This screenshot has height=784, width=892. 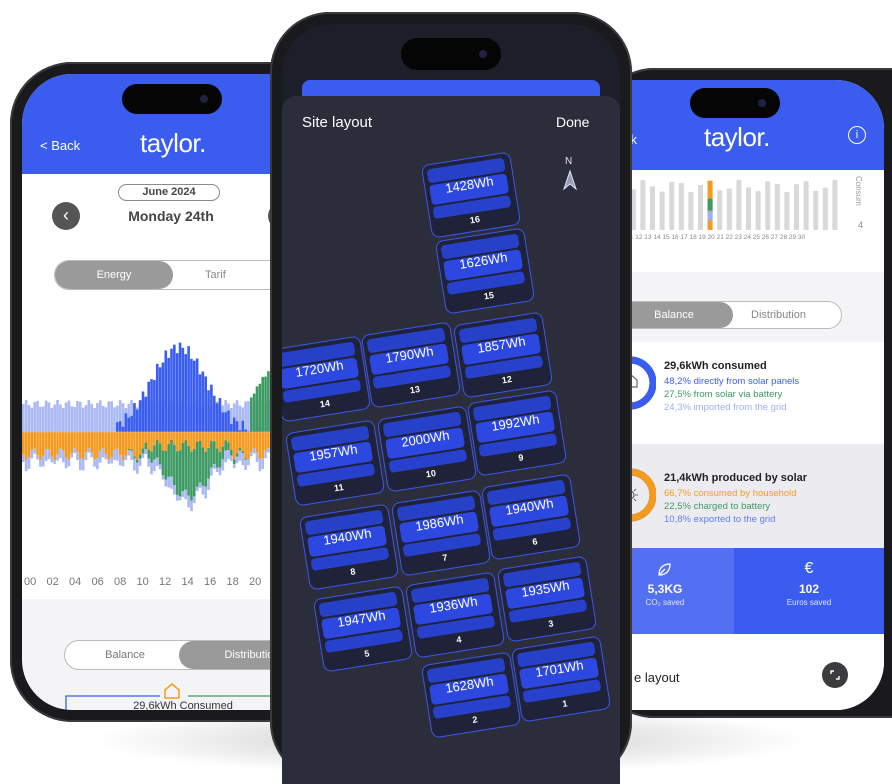 I want to click on consumed-title: 29,6kWh consumed, so click(x=715, y=366).